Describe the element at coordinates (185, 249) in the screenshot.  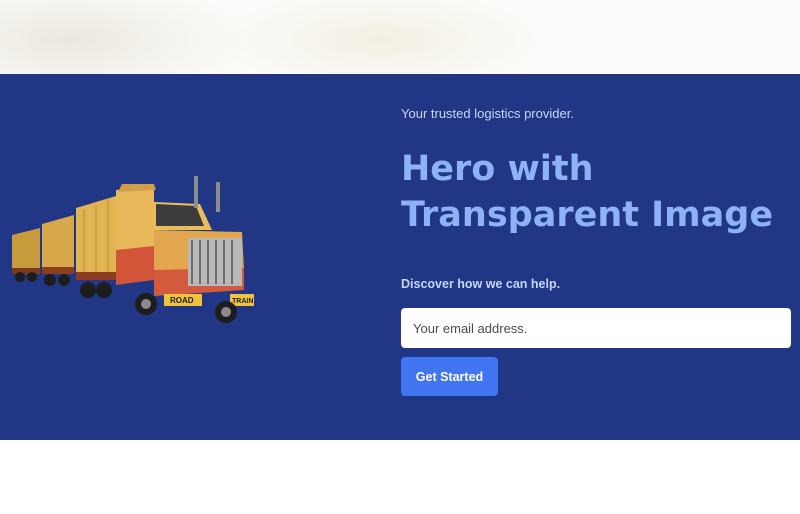
I see `truck-cab: ROAD TRAIN` at that location.